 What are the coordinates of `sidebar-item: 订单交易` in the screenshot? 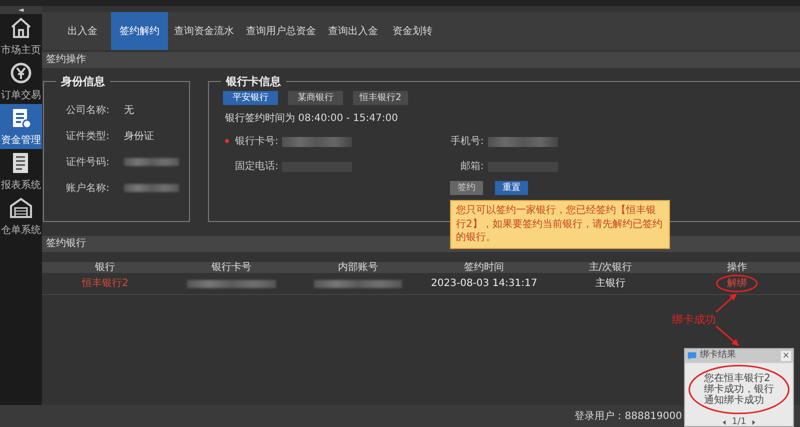 It's located at (21, 81).